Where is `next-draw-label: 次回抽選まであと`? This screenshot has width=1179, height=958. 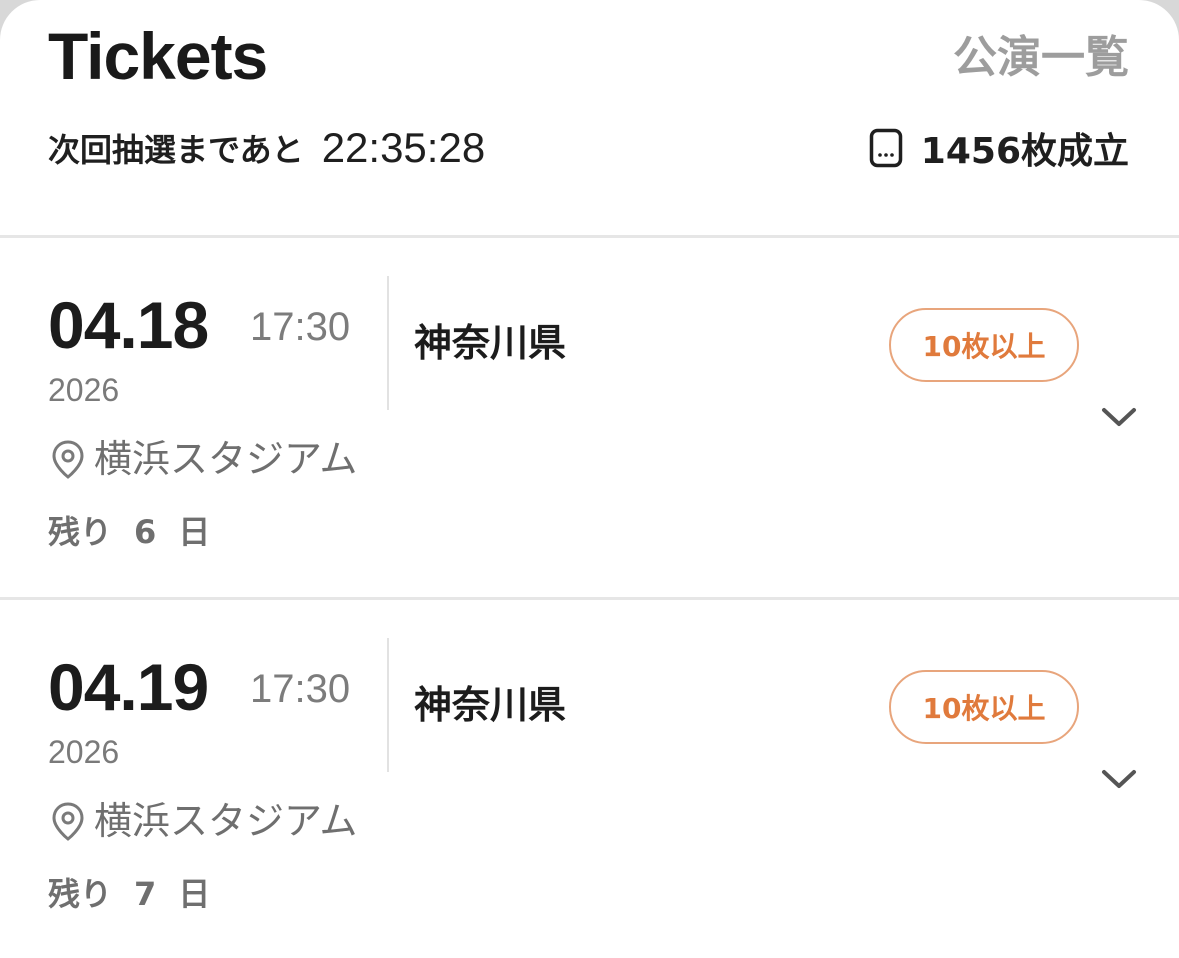
next-draw-label: 次回抽選まであと is located at coordinates (176, 150).